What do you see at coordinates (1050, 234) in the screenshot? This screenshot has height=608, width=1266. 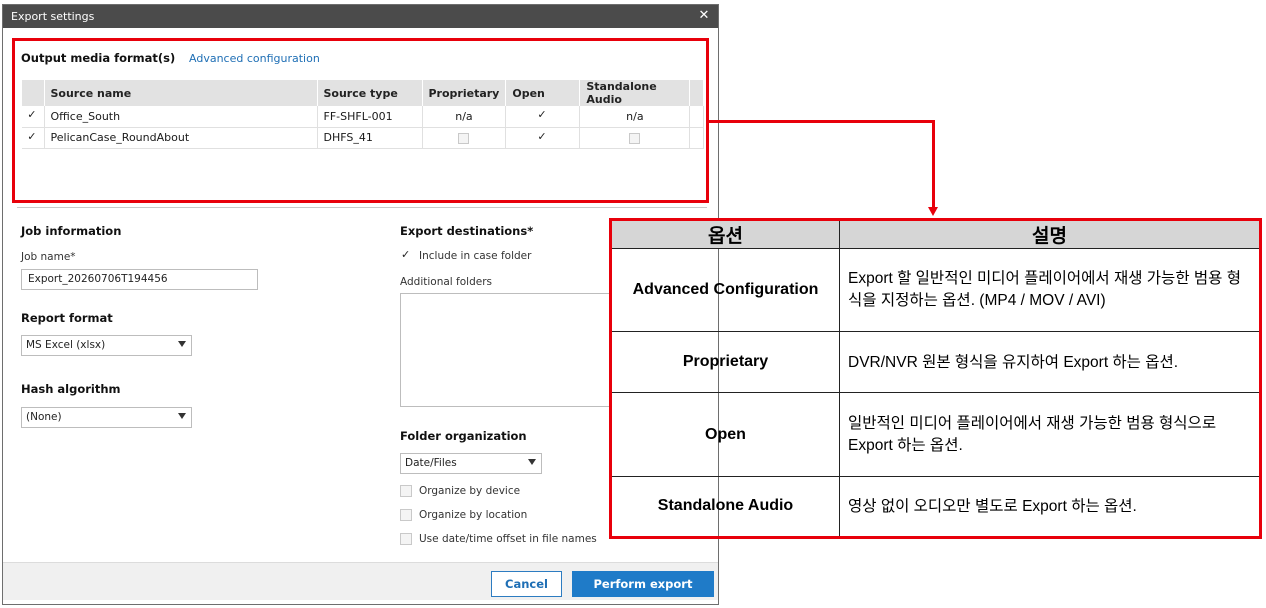 I see `annotation-header-desc: 설명` at bounding box center [1050, 234].